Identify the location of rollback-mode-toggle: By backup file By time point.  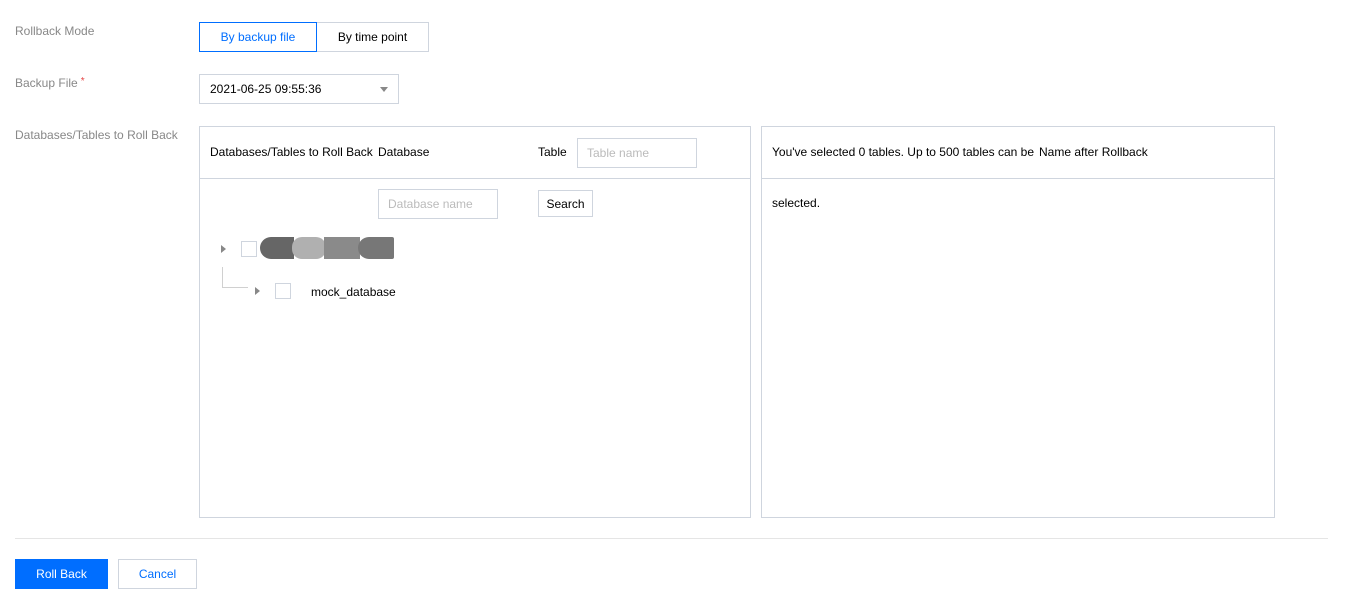
(314, 37).